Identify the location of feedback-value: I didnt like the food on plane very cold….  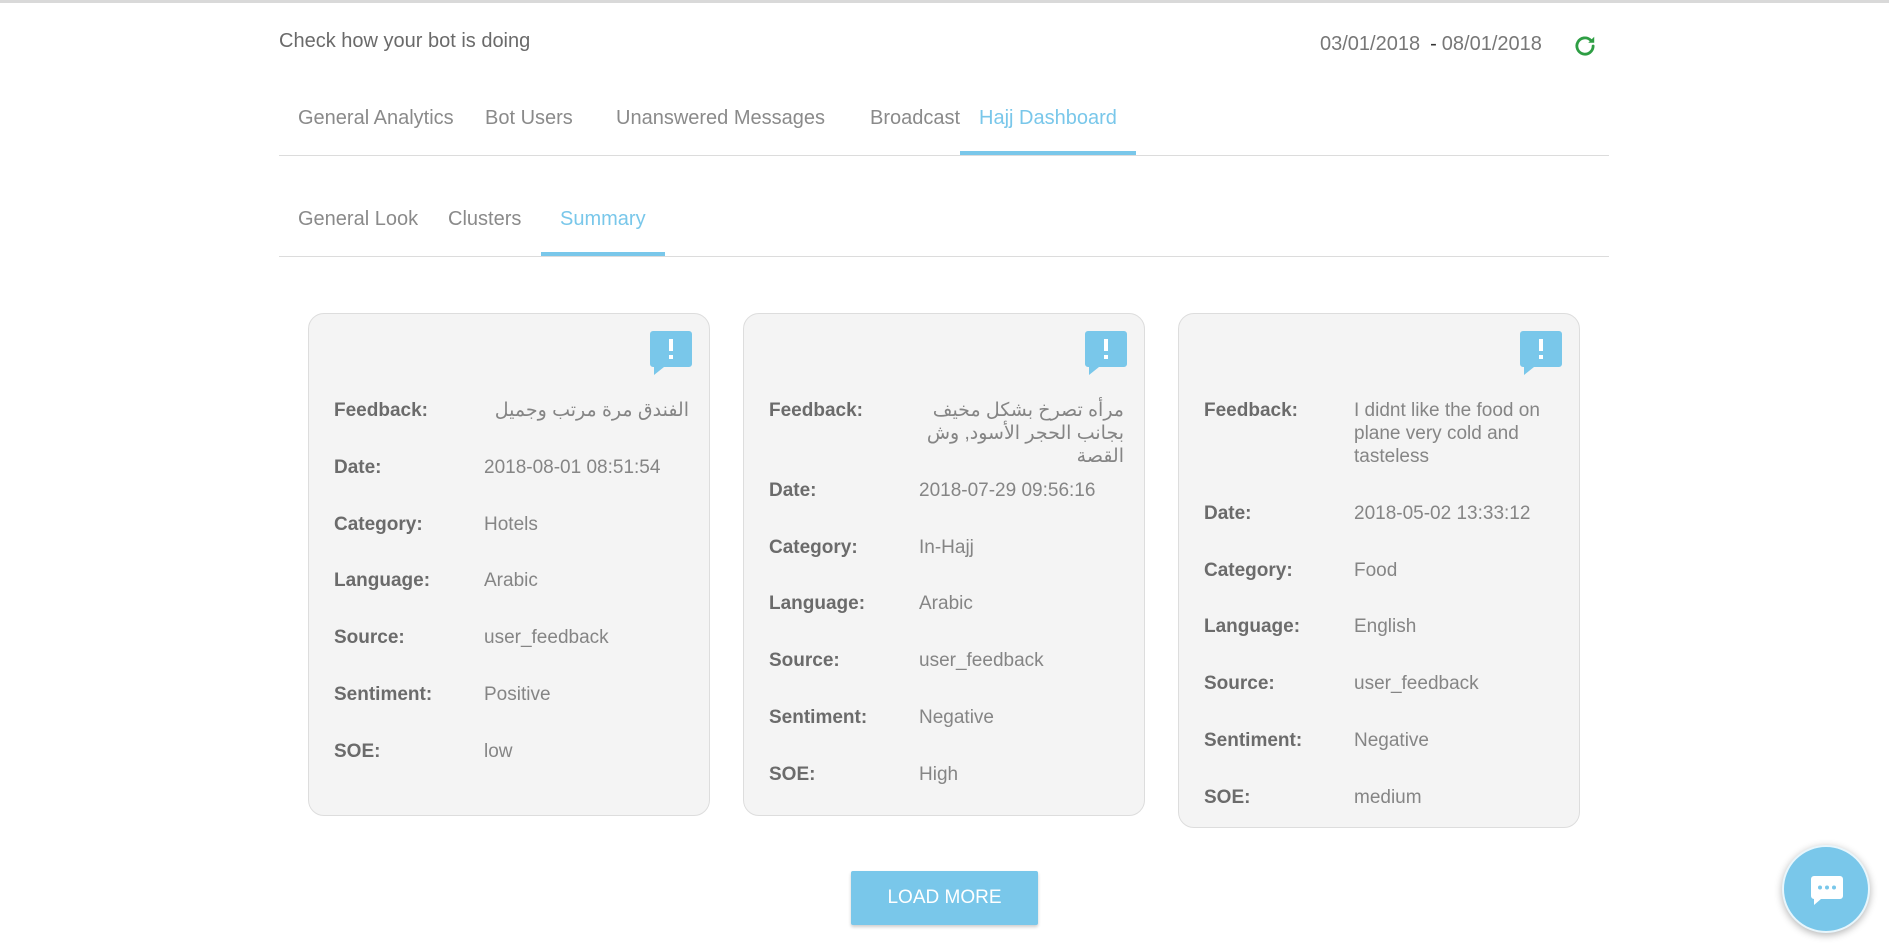
(1447, 433).